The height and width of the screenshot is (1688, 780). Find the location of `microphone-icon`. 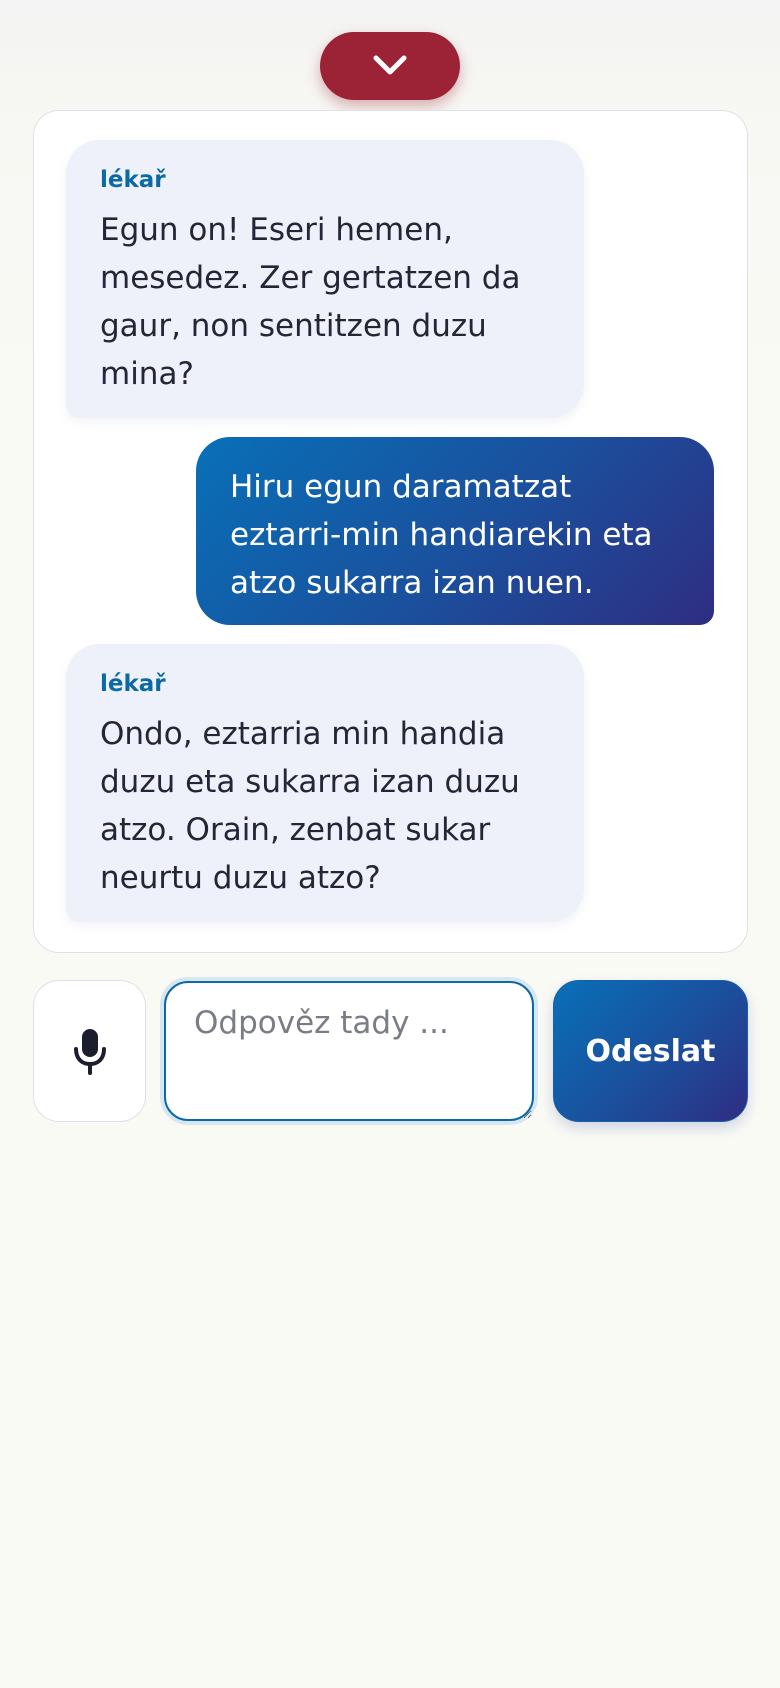

microphone-icon is located at coordinates (89, 1052).